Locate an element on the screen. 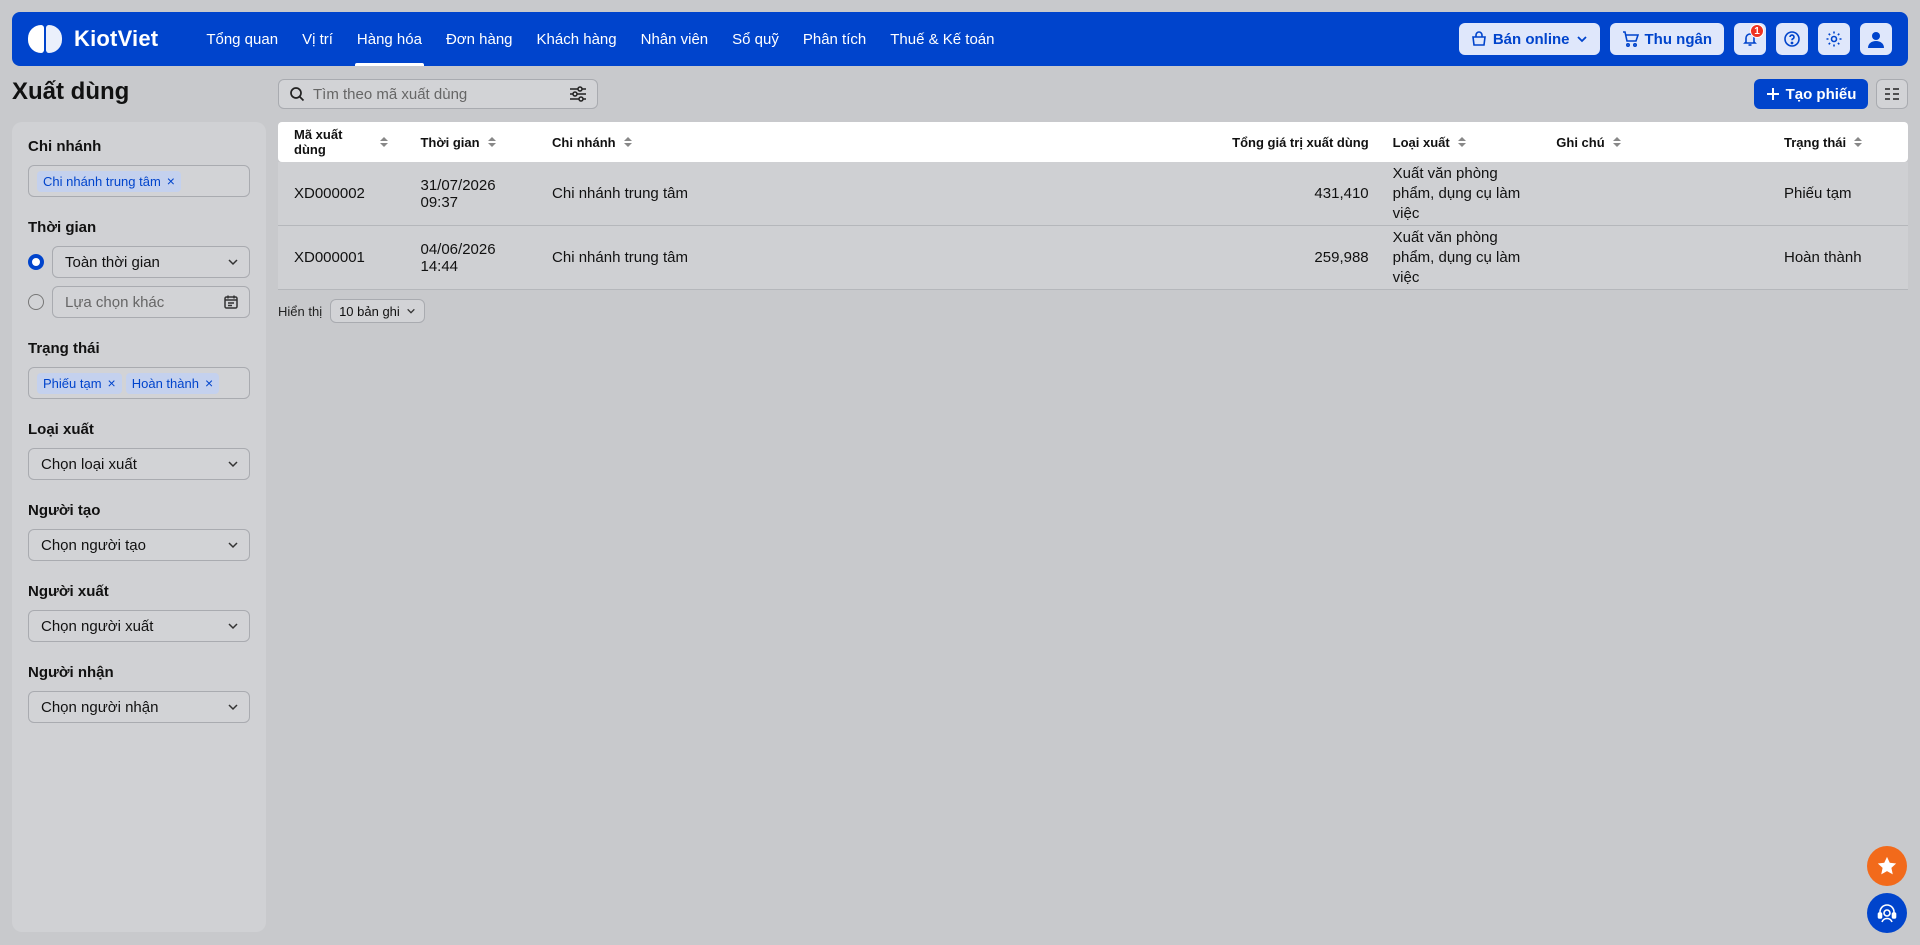 The height and width of the screenshot is (945, 1920). online-sales-button: Bán online is located at coordinates (1529, 39).